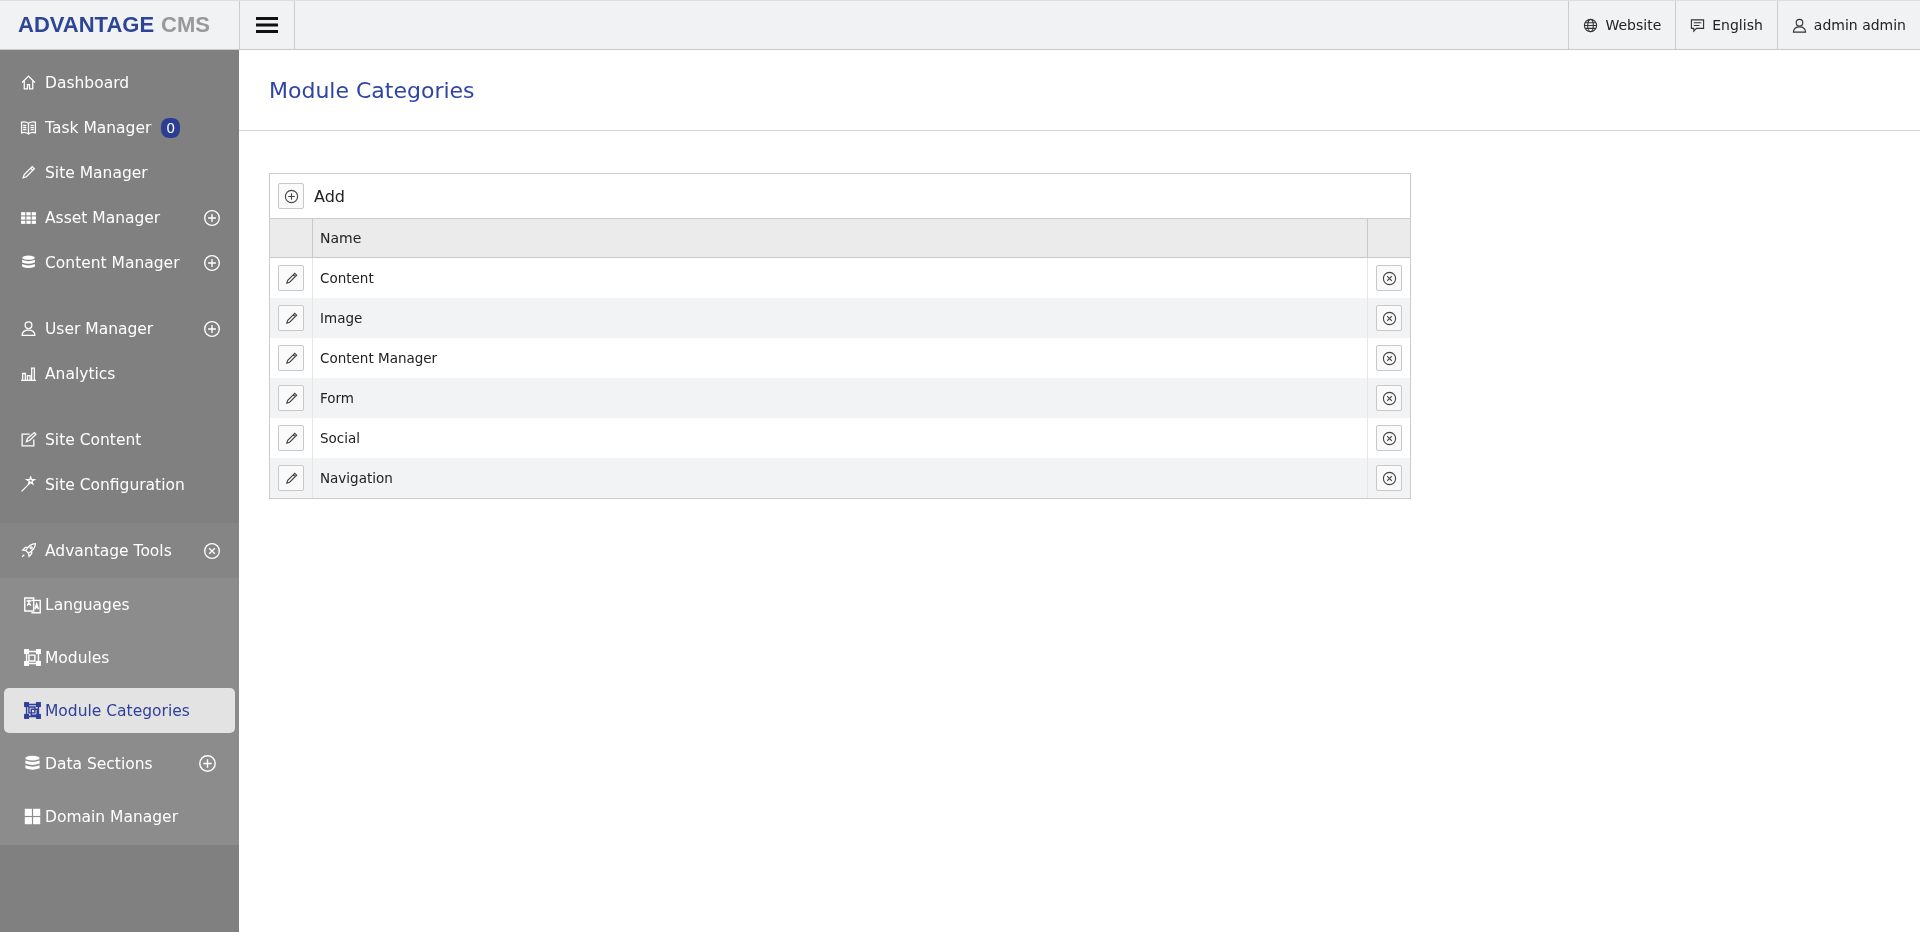 This screenshot has width=1920, height=932. Describe the element at coordinates (329, 196) in the screenshot. I see `add-label: Add` at that location.